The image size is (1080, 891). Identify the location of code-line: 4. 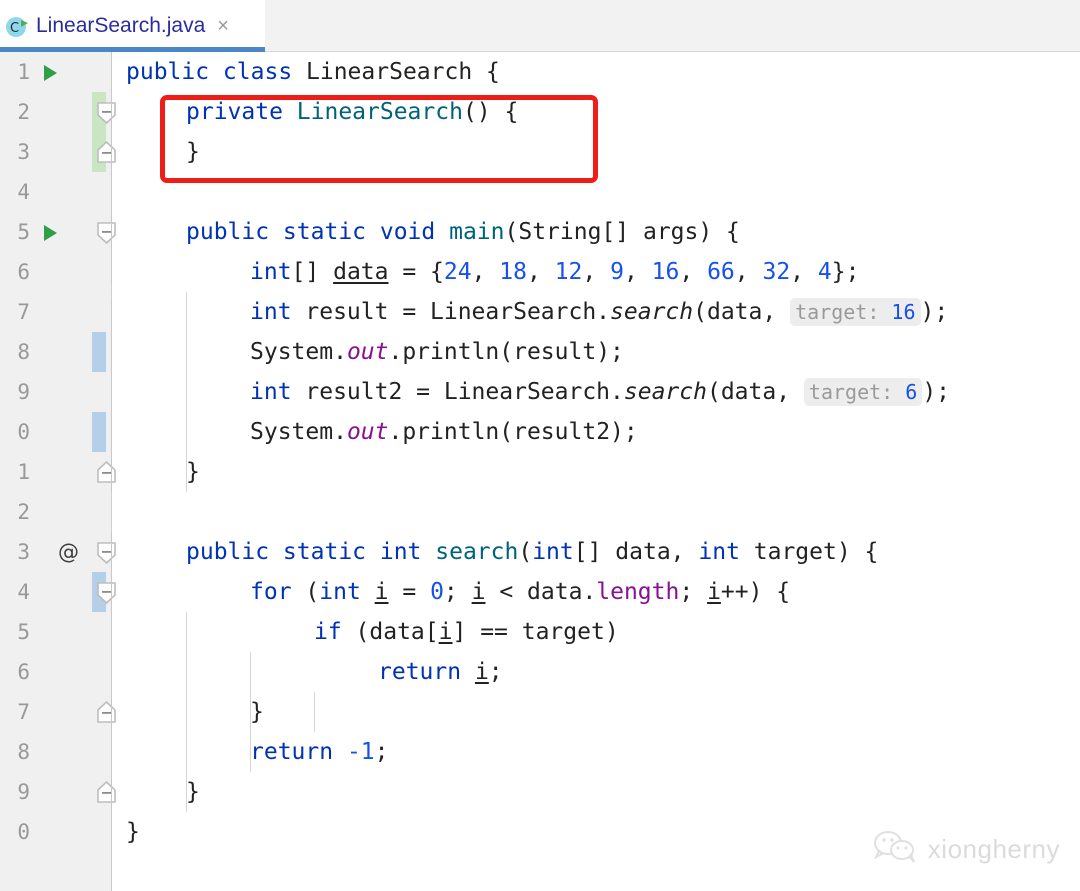
(540, 192).